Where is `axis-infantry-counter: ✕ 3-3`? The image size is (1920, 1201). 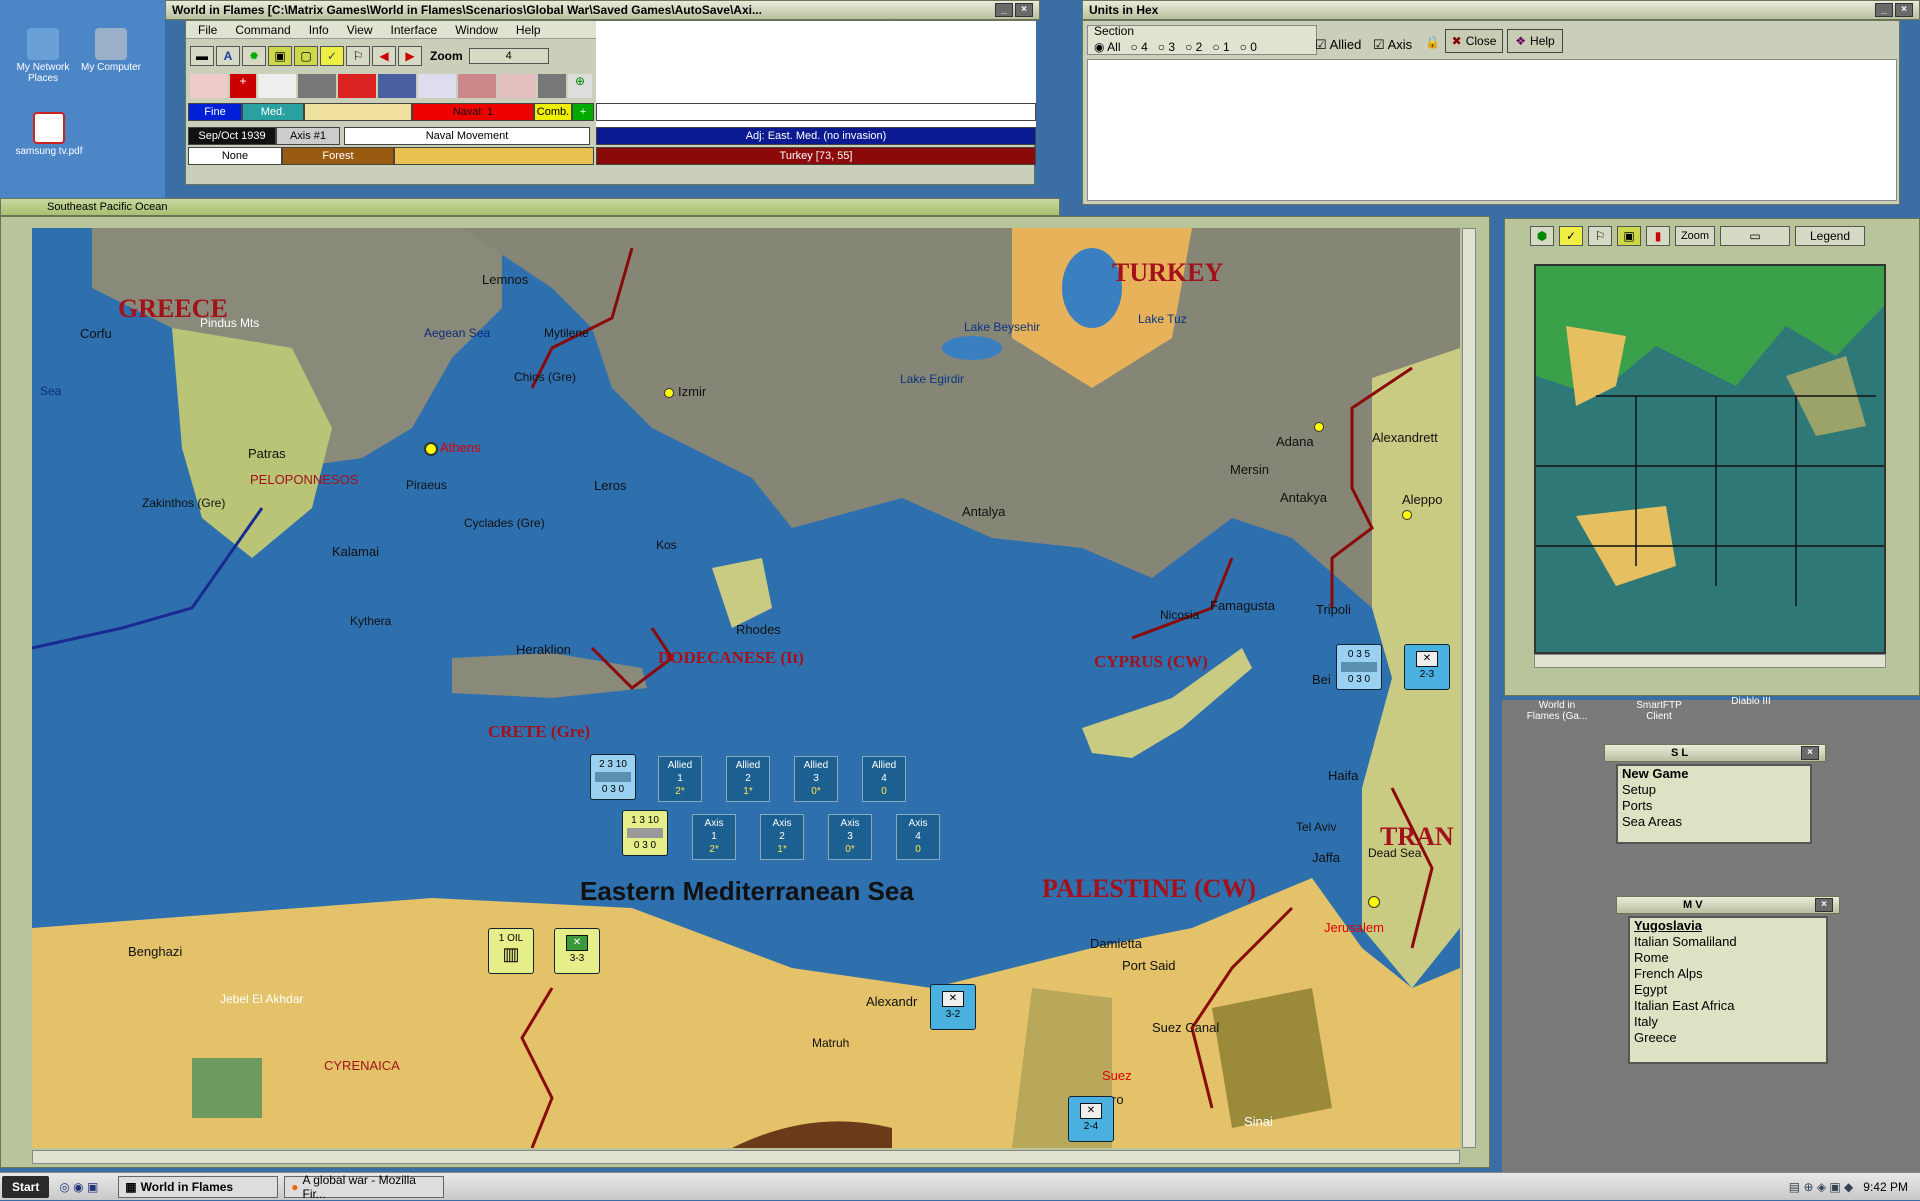 axis-infantry-counter: ✕ 3-3 is located at coordinates (577, 951).